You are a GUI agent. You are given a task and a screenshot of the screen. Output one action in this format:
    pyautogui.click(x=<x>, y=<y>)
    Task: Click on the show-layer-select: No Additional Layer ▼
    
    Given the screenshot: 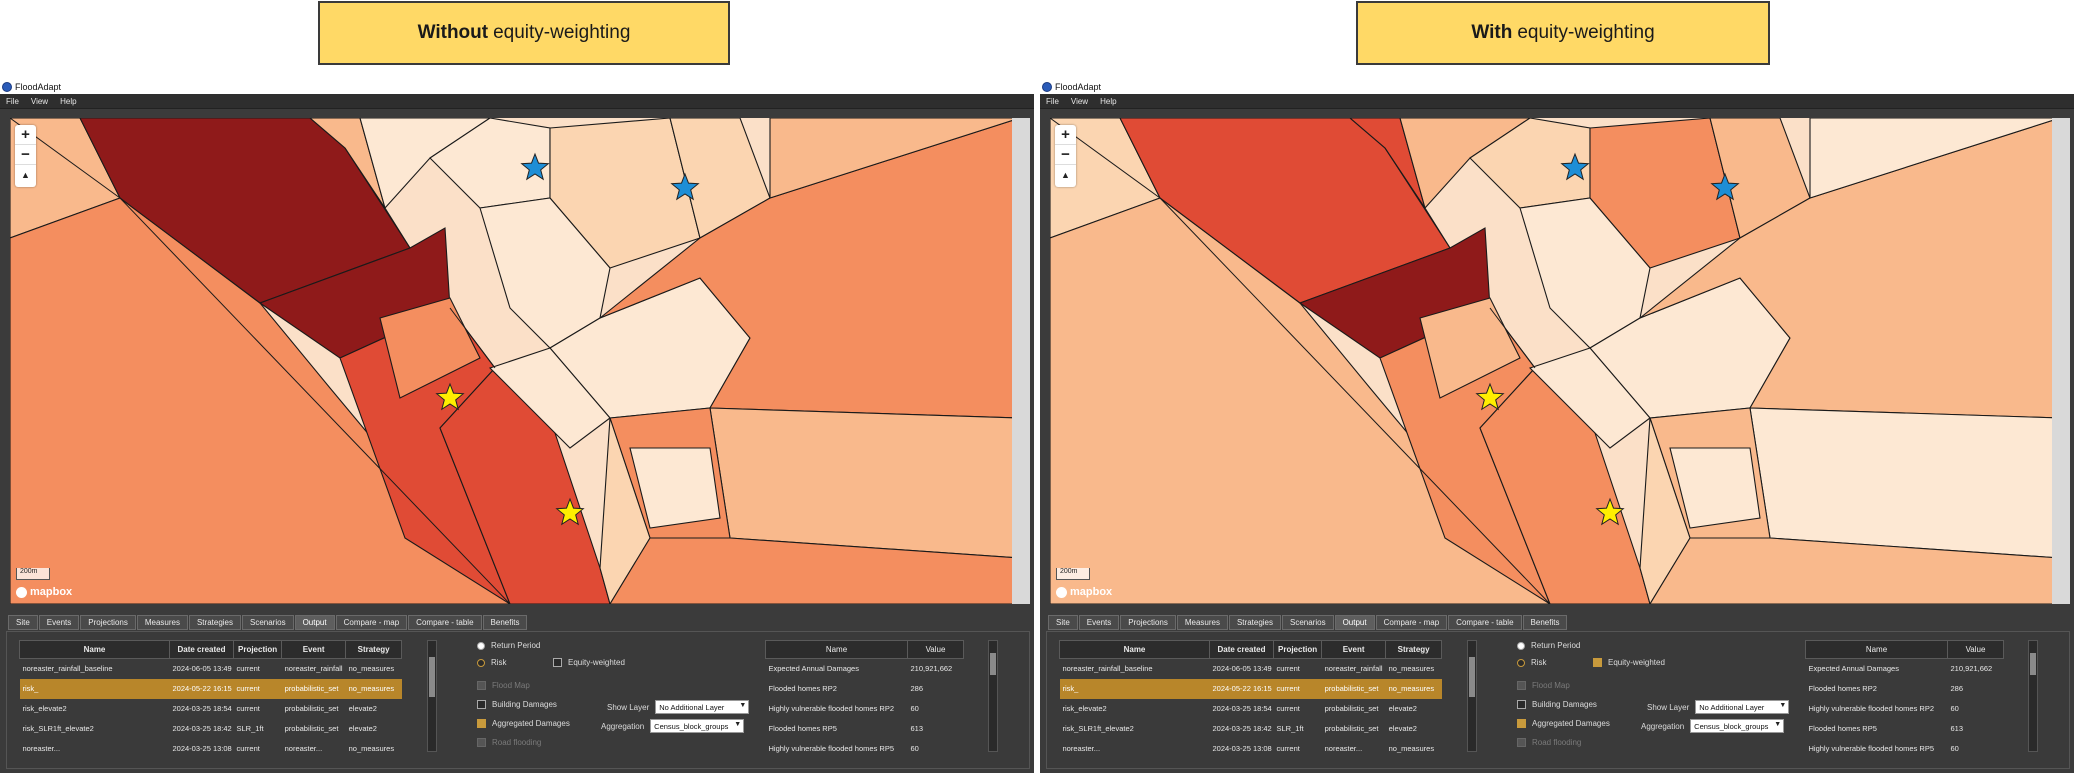 What is the action you would take?
    pyautogui.click(x=1742, y=707)
    